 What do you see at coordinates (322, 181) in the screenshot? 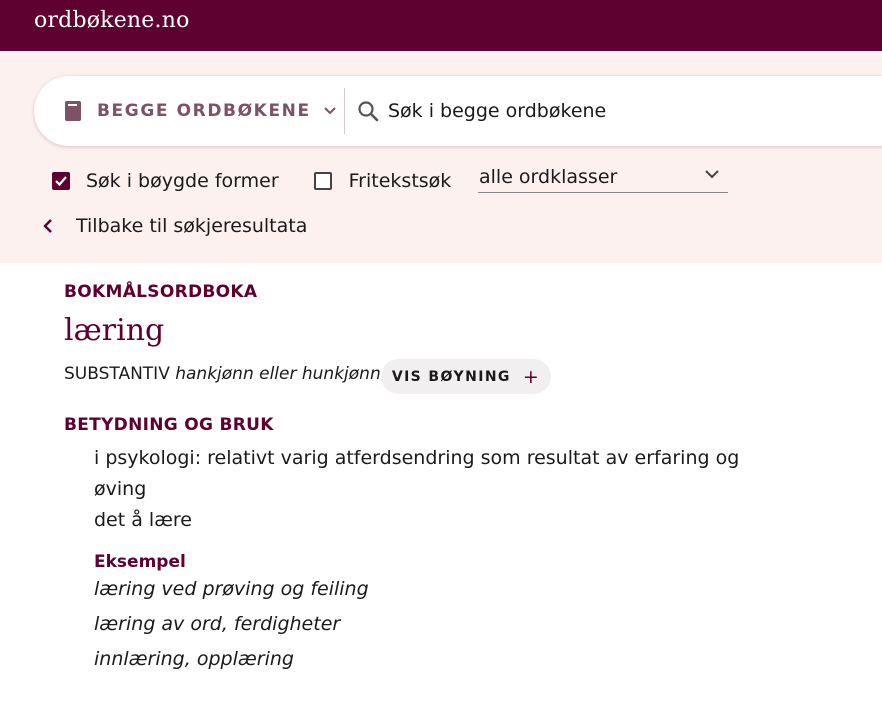
I see `fulltext-checkbox` at bounding box center [322, 181].